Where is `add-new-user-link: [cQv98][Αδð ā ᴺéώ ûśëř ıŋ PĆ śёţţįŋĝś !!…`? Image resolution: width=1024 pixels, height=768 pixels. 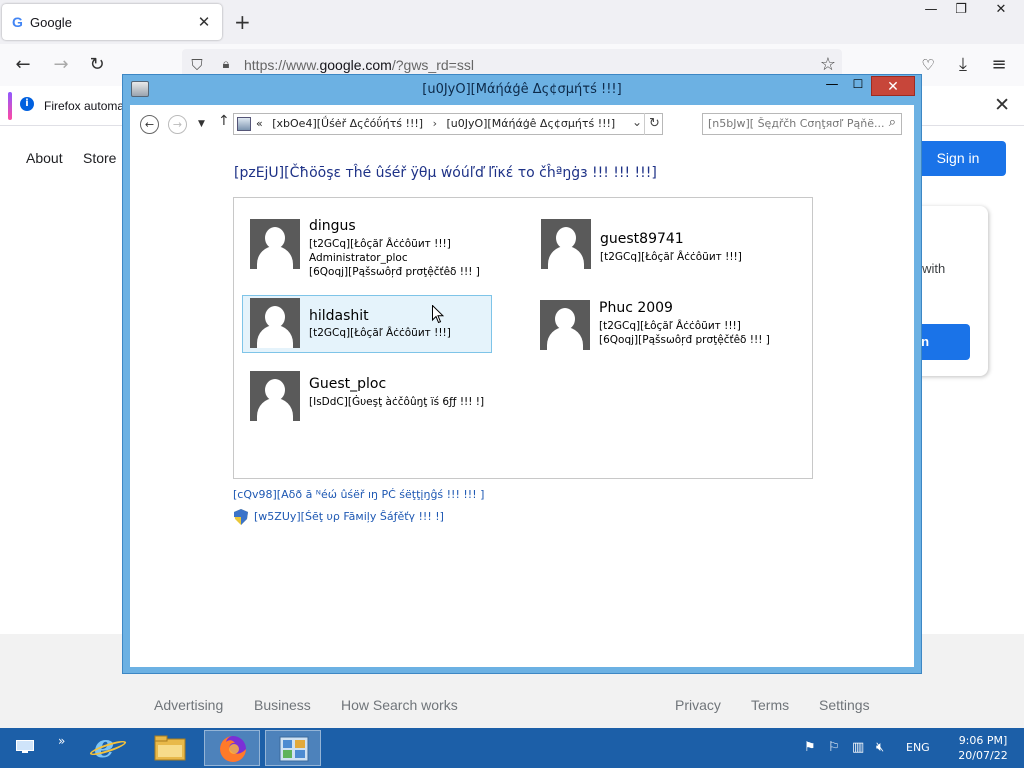
add-new-user-link: [cQv98][Αδð ā ᴺéώ ûśëř ıŋ PĆ śёţţįŋĝś !!… is located at coordinates (358, 494).